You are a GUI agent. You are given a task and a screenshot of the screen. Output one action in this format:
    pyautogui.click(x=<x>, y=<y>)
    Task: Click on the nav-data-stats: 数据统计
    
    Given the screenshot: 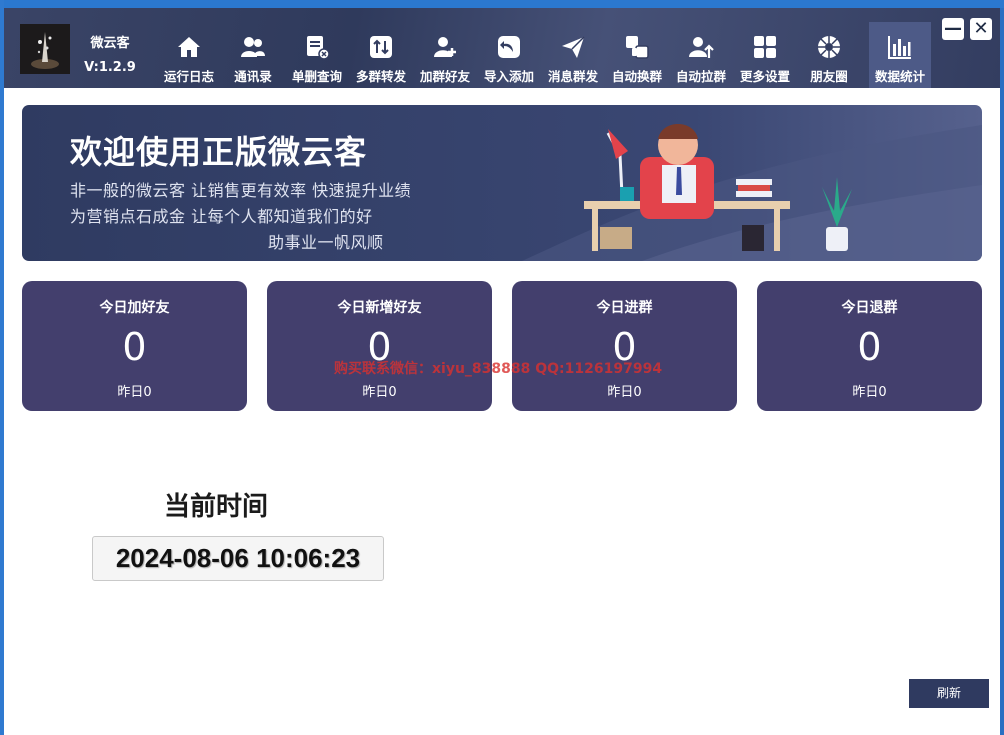 What is the action you would take?
    pyautogui.click(x=900, y=55)
    